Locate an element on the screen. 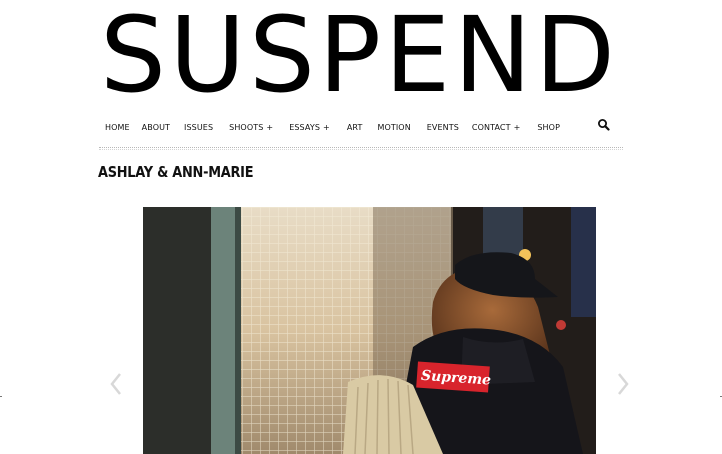 This screenshot has width=722, height=454. nav-item-art: ART is located at coordinates (355, 127).